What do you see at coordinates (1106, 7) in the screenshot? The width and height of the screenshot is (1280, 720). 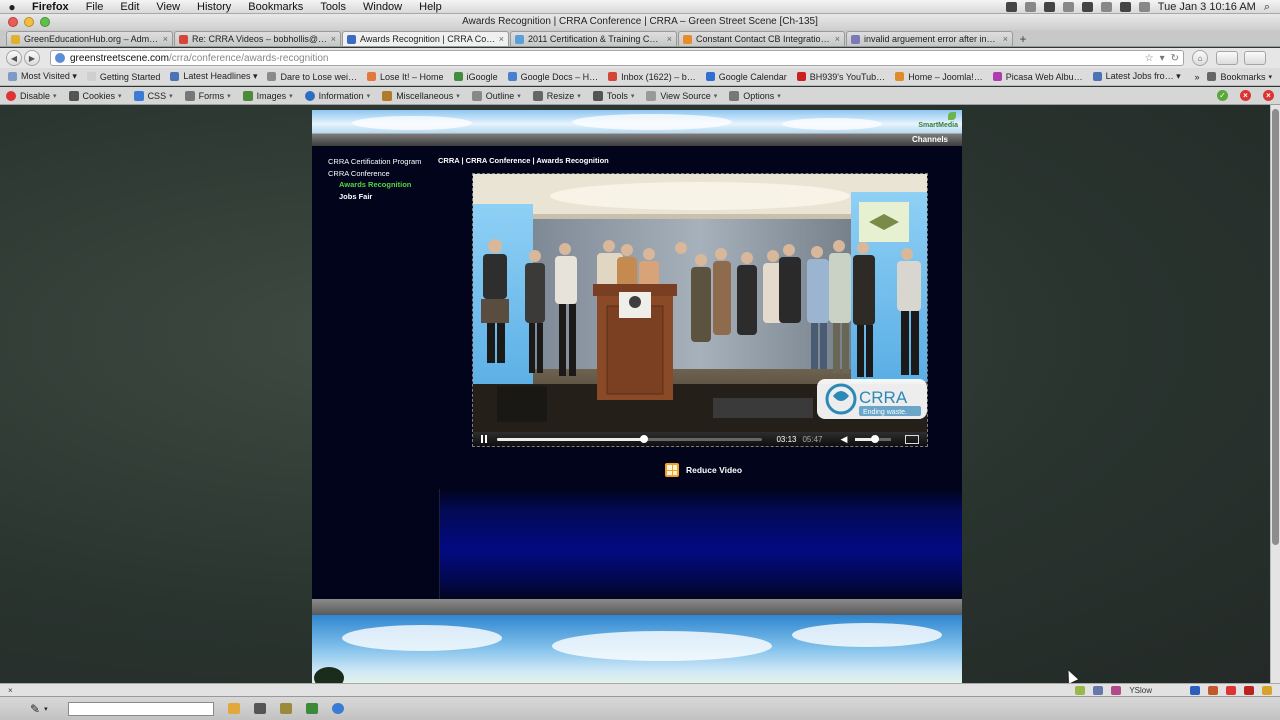 I see `wifi-icon` at bounding box center [1106, 7].